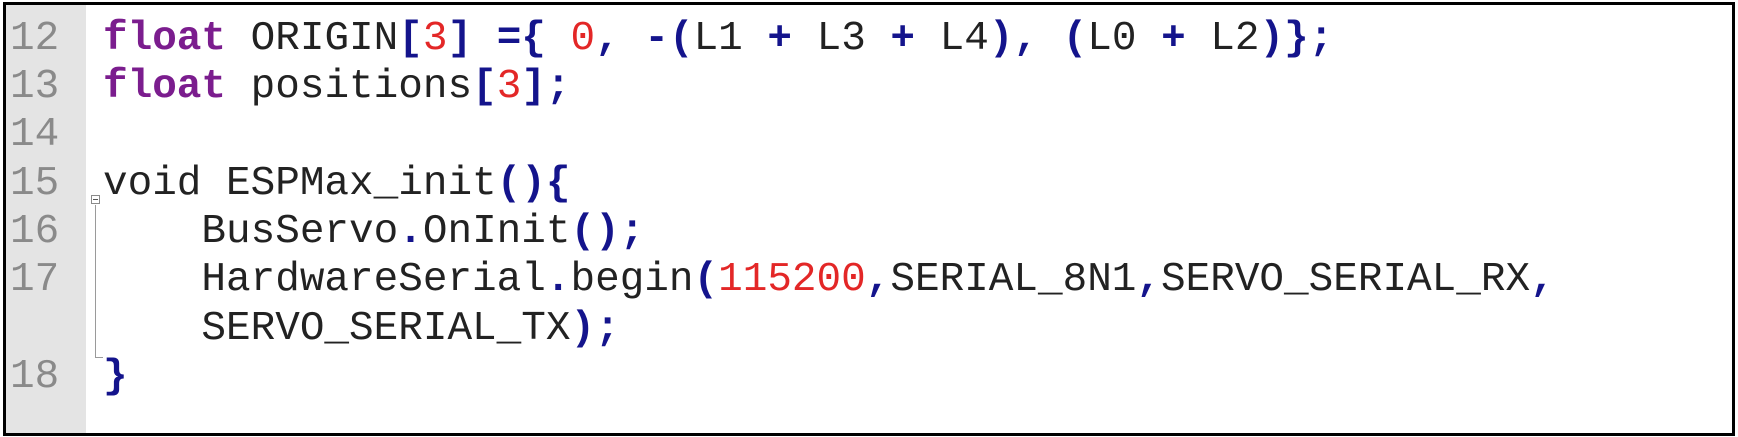 The height and width of the screenshot is (437, 1738). What do you see at coordinates (669, 39) in the screenshot?
I see `code-token: -(` at bounding box center [669, 39].